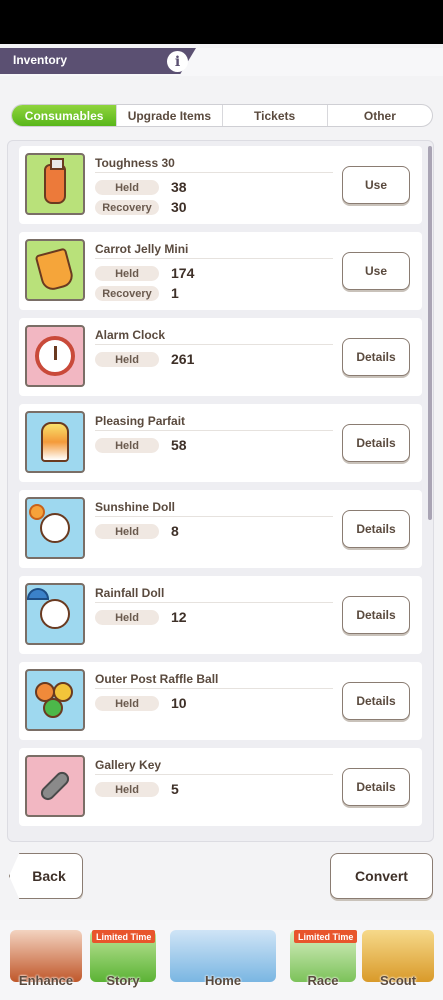  Describe the element at coordinates (130, 593) in the screenshot. I see `item-name: Rainfall Doll` at that location.